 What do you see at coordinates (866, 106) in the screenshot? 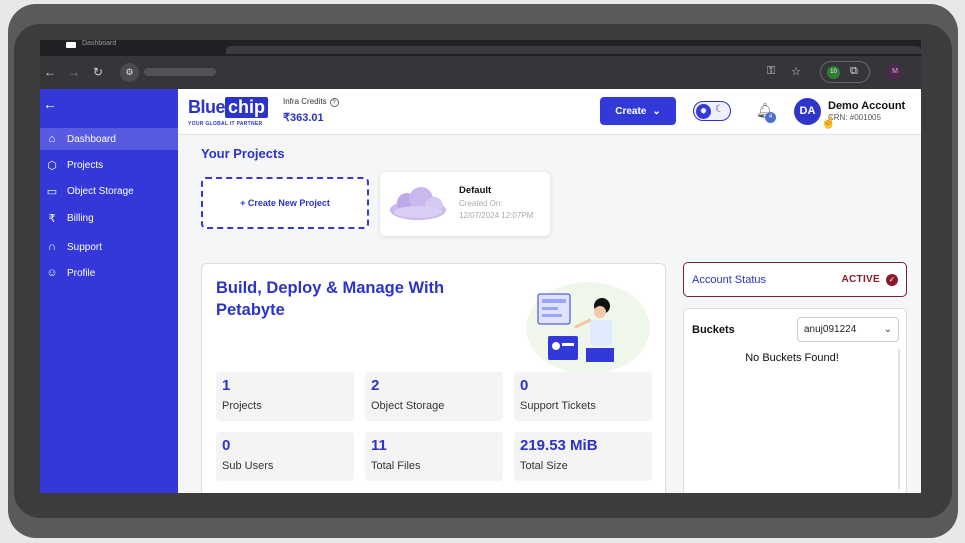
I see `user-name: Demo Account` at bounding box center [866, 106].